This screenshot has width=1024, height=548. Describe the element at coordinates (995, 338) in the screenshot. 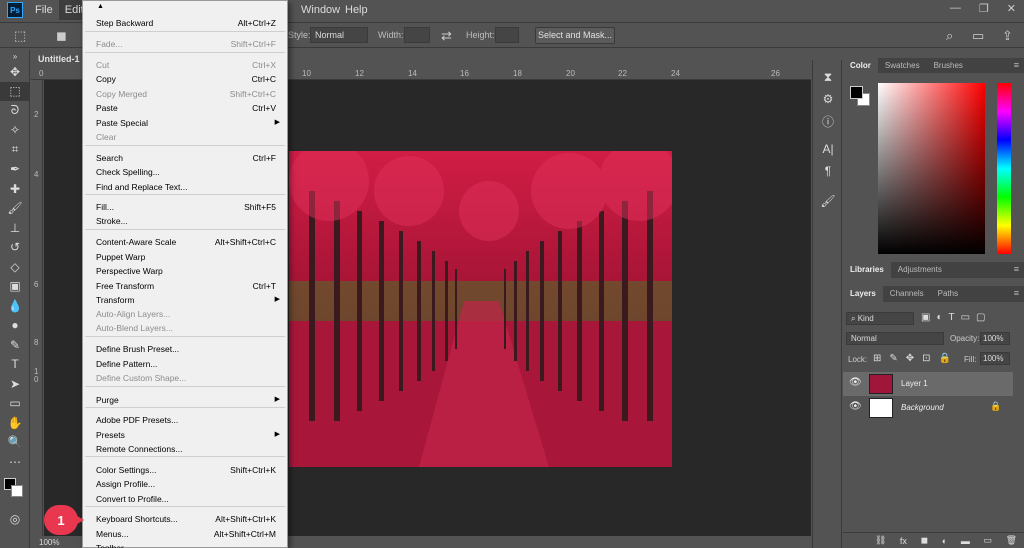

I see `opacity-field: 100%` at that location.